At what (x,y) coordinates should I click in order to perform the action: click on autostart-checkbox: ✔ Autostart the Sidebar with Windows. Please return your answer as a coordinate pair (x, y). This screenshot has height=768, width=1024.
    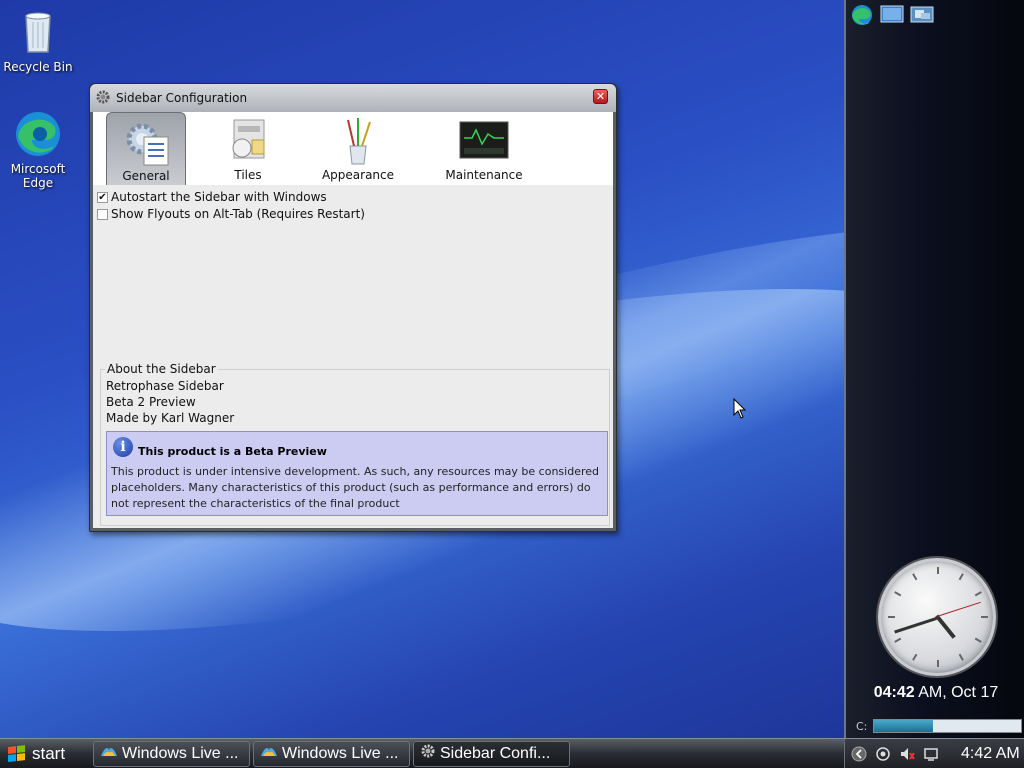
    Looking at the image, I should click on (231, 197).